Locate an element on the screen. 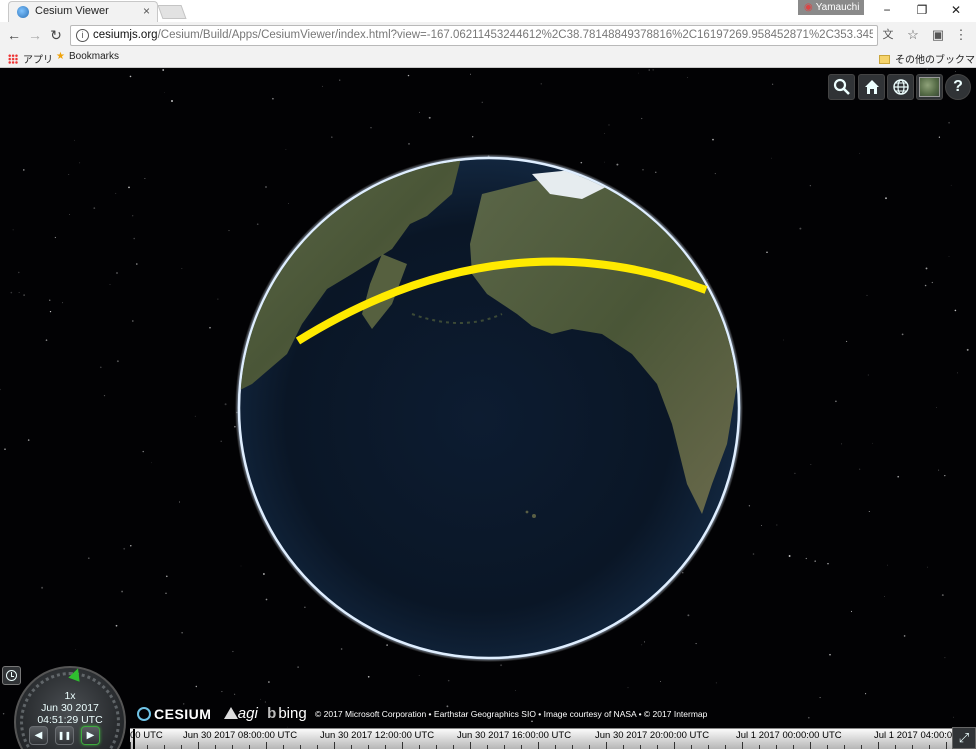 This screenshot has width=976, height=749. close-window-button: ✕ is located at coordinates (956, 10).